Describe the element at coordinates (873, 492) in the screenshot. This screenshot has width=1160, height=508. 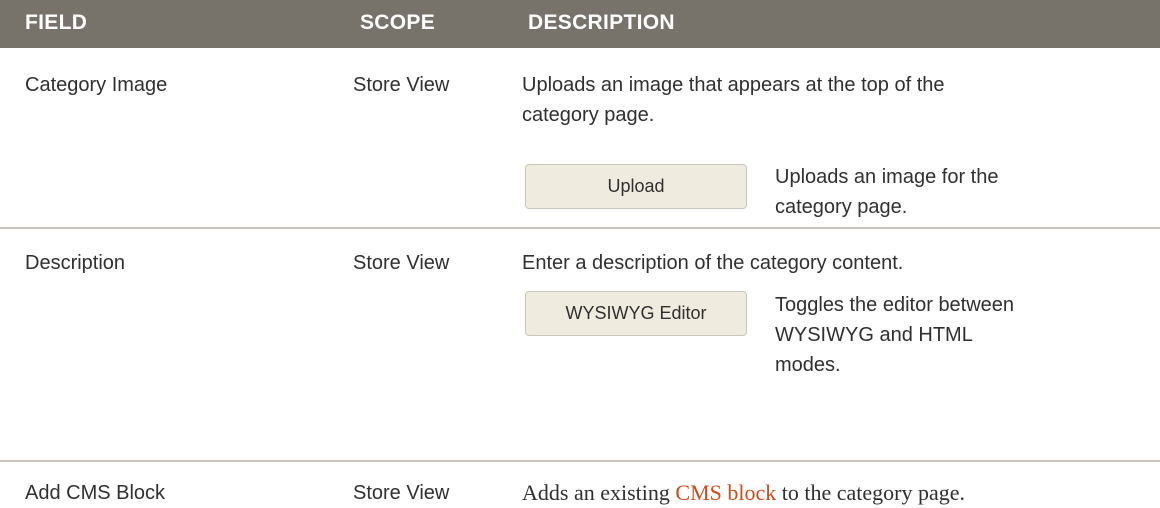
I see `description-text: to the category page.` at that location.